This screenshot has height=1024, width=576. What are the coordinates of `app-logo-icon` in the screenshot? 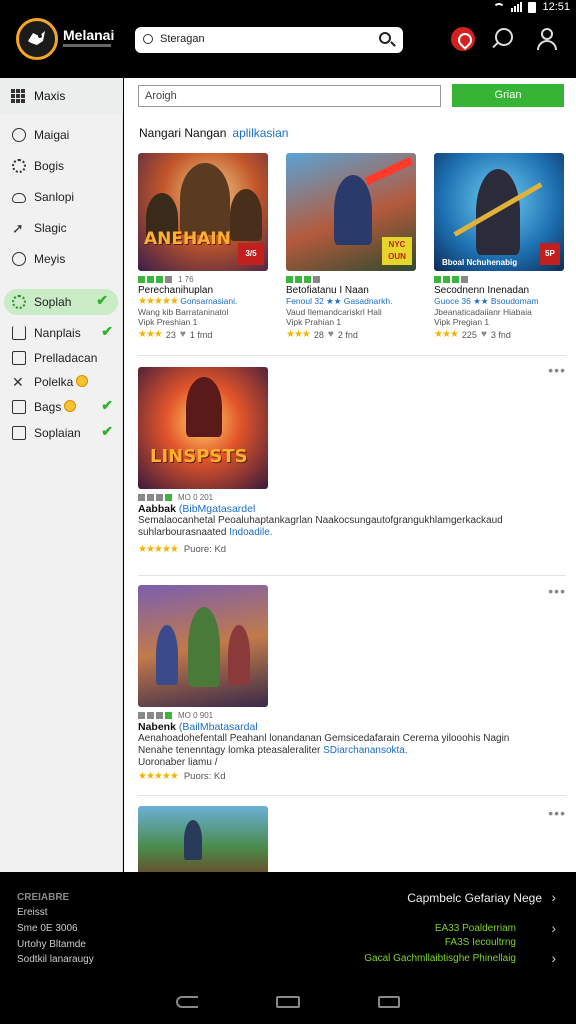 It's located at (37, 39).